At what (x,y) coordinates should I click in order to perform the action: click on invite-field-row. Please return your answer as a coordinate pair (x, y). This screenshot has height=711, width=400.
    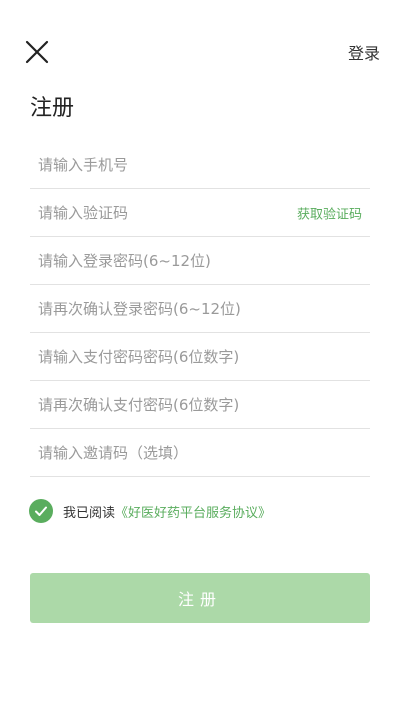
    Looking at the image, I should click on (200, 453).